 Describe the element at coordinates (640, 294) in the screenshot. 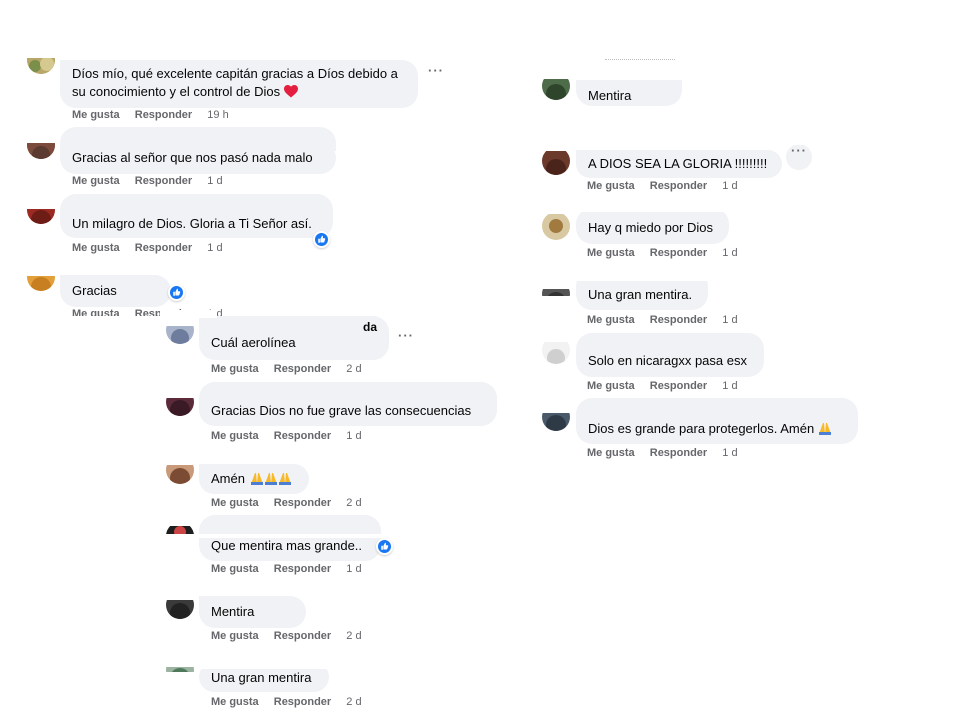

I see `comment-text: Una gran mentira.` at that location.